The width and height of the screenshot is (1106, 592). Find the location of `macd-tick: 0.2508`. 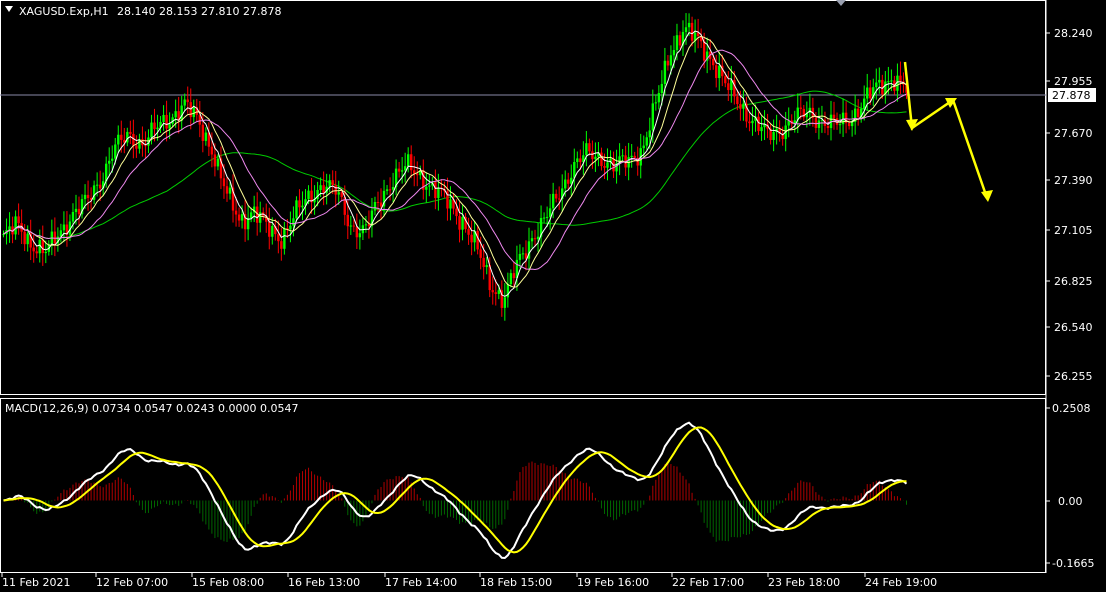

macd-tick: 0.2508 is located at coordinates (1071, 408).